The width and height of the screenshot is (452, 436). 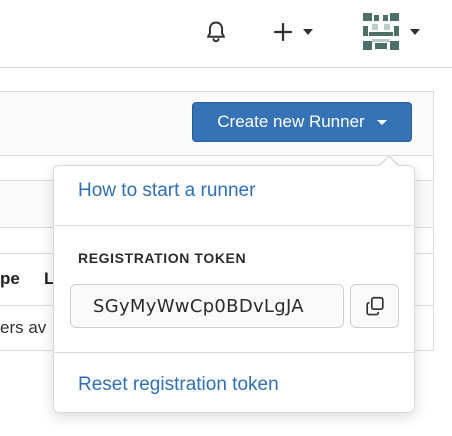 What do you see at coordinates (381, 32) in the screenshot?
I see `avatar-identicon` at bounding box center [381, 32].